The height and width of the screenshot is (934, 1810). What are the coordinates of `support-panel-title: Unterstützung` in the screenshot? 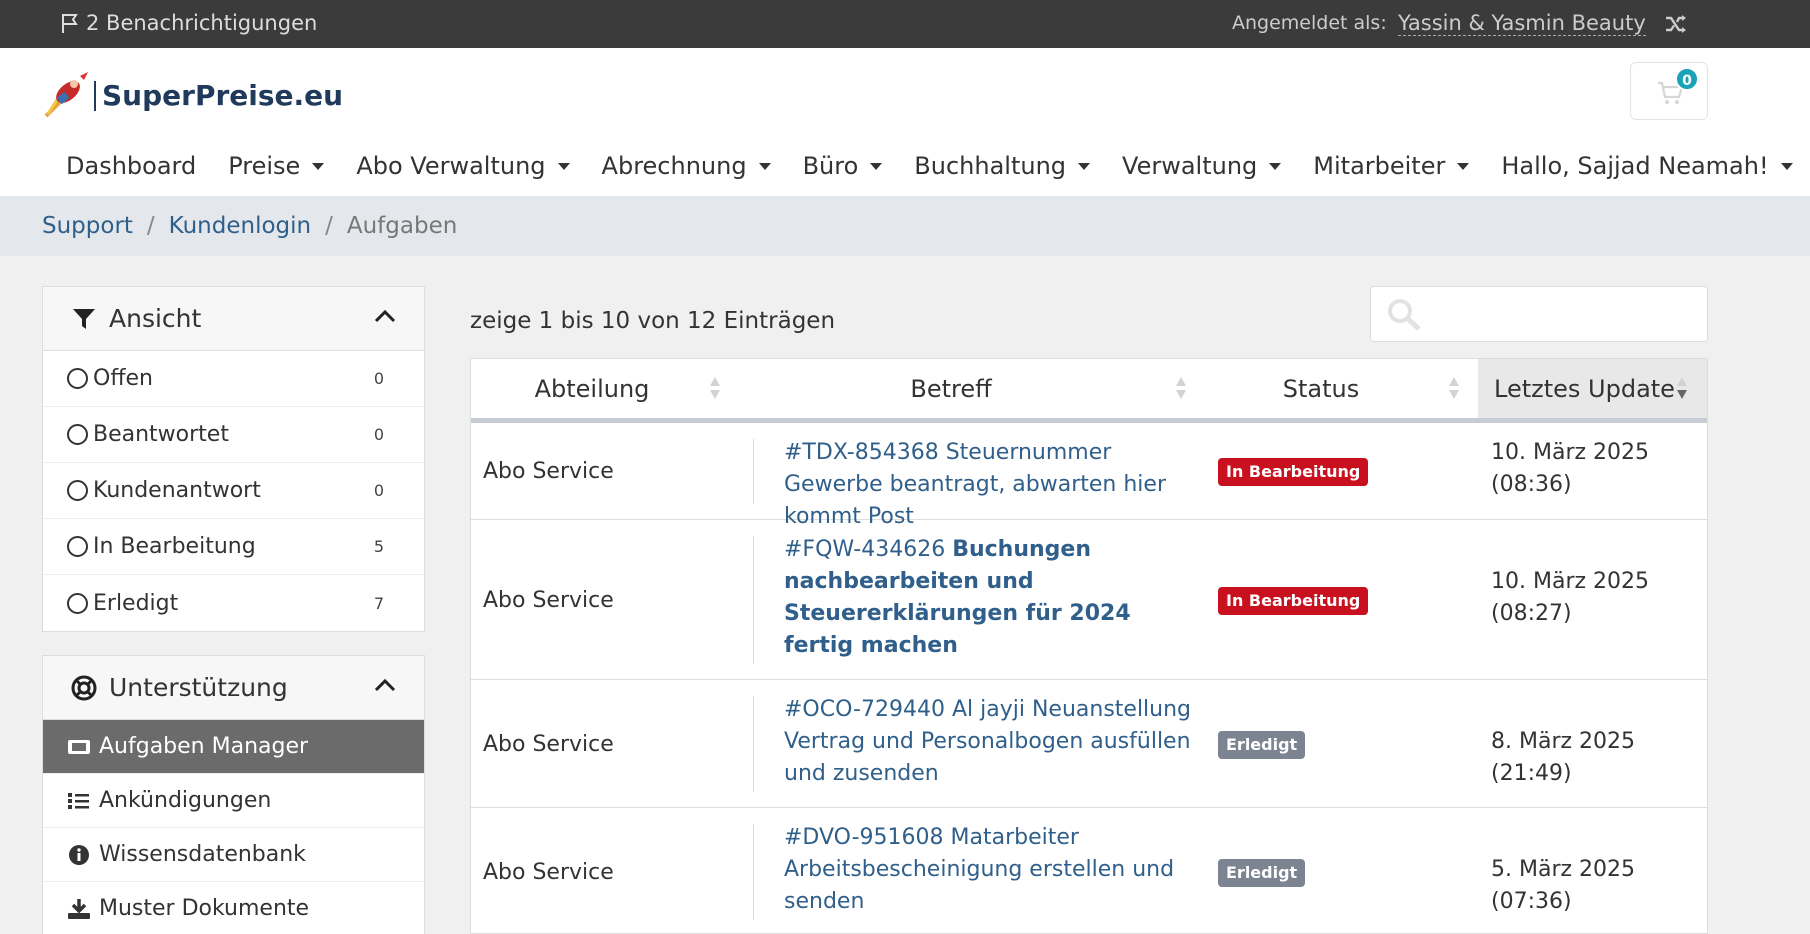 It's located at (198, 687).